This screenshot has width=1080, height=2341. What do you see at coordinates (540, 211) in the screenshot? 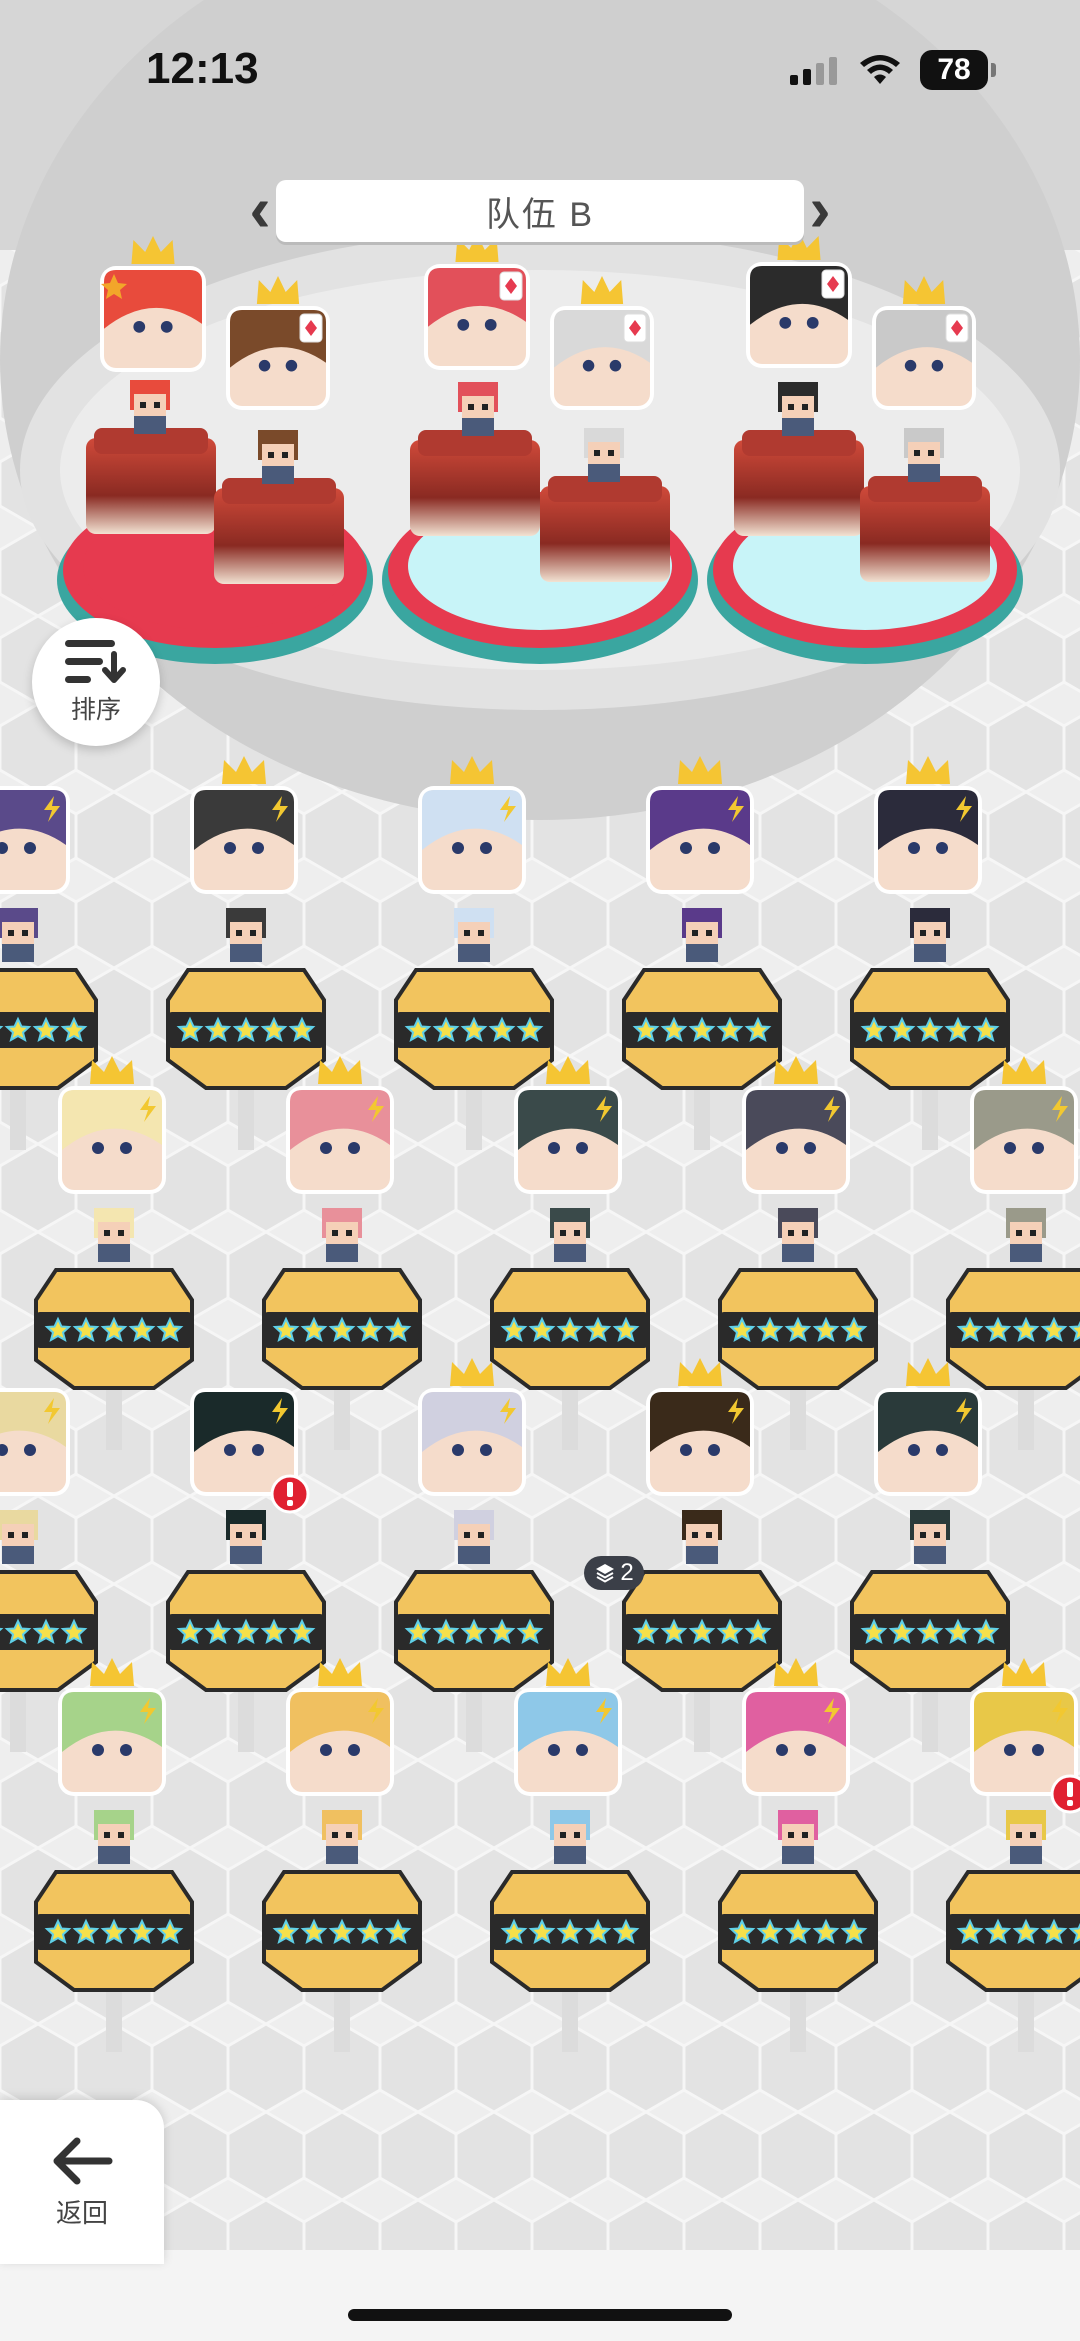
I see `team-name-banner: 队伍 B` at bounding box center [540, 211].